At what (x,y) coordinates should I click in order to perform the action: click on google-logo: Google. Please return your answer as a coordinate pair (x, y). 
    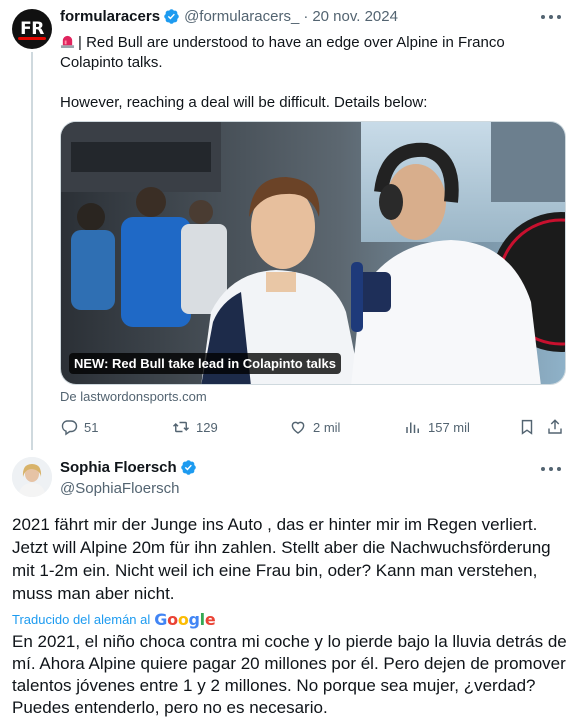
    Looking at the image, I should click on (185, 619).